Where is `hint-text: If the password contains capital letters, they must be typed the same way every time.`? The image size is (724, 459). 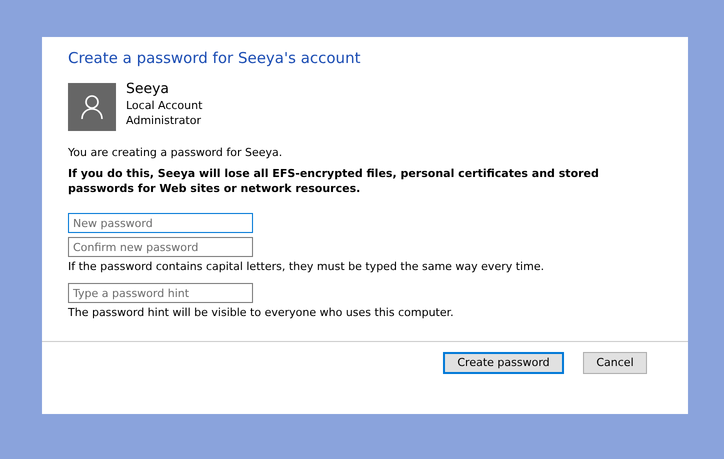
hint-text: If the password contains capital letters, they must be typed the same way every time. is located at coordinates (307, 266).